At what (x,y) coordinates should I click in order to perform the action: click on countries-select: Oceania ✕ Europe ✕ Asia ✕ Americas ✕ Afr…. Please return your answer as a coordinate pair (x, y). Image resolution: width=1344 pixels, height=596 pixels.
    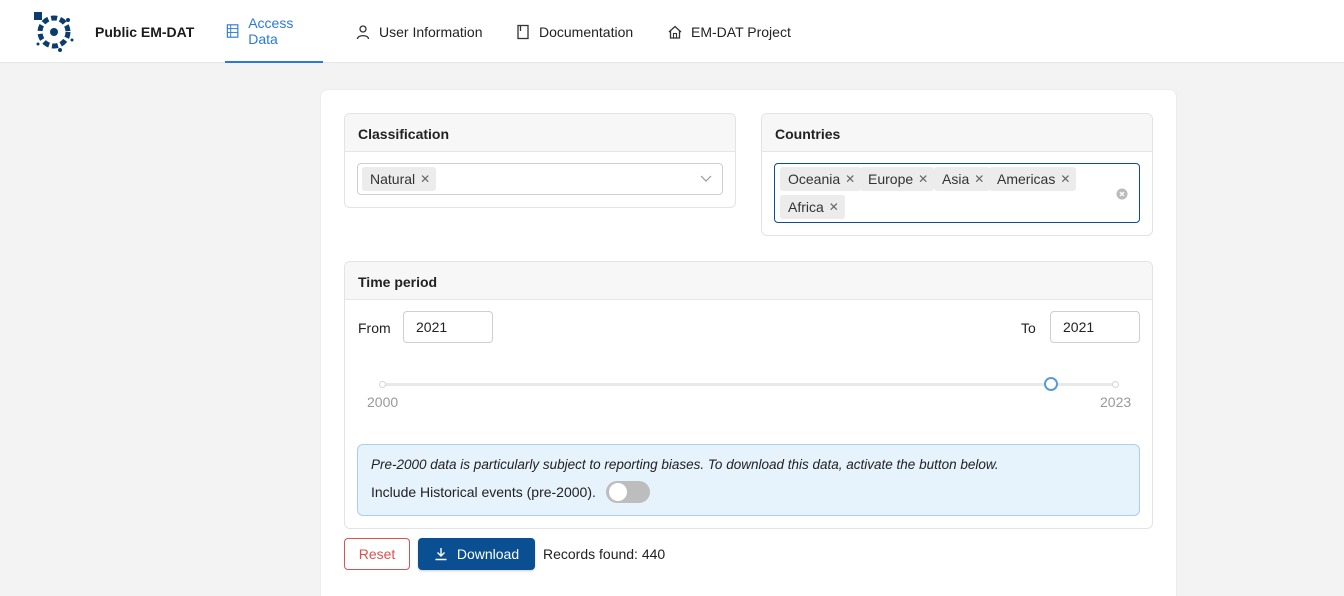
    Looking at the image, I should click on (957, 193).